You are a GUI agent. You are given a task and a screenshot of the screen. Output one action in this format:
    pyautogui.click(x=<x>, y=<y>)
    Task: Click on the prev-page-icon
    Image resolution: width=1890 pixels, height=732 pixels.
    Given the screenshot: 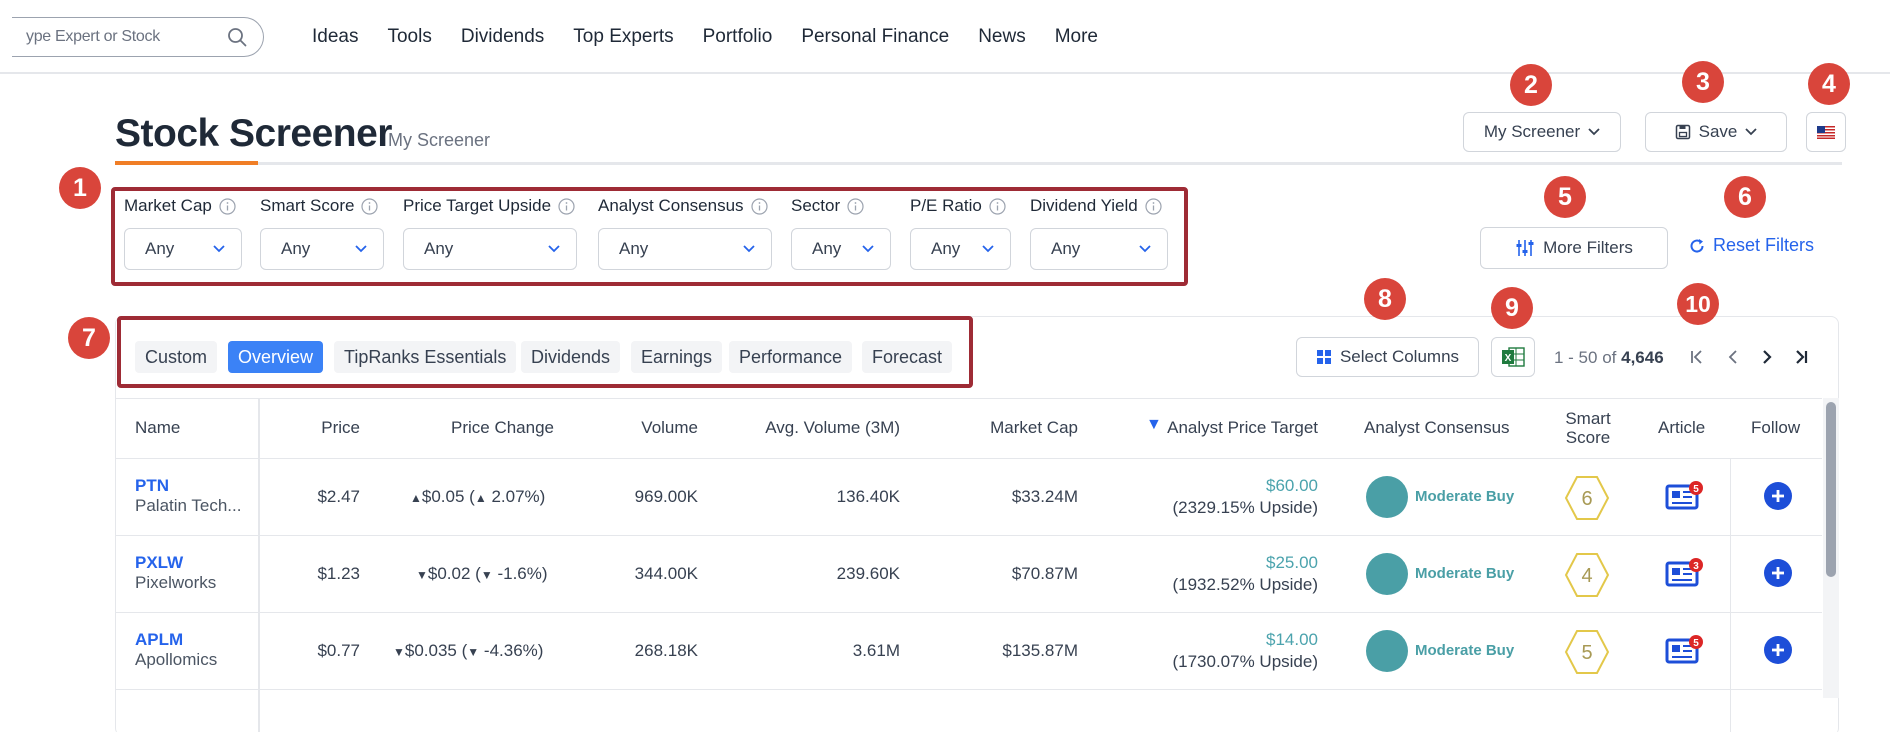 What is the action you would take?
    pyautogui.click(x=1733, y=357)
    